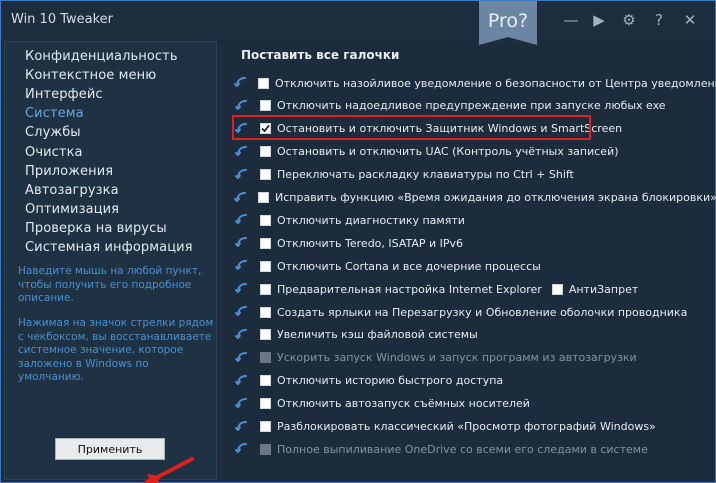 This screenshot has height=483, width=716. I want to click on option-row: Увеличить кэш файловой системы, so click(471, 335).